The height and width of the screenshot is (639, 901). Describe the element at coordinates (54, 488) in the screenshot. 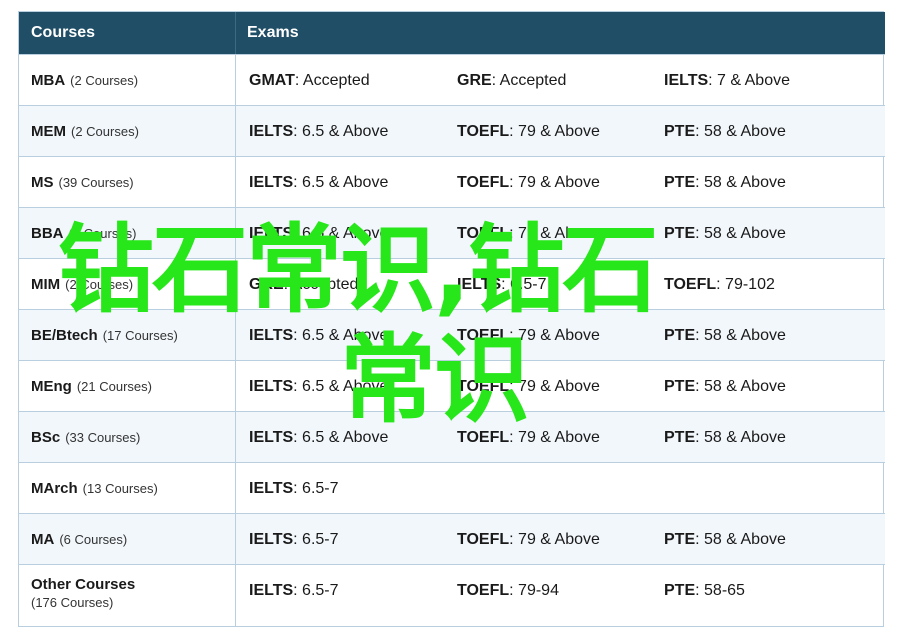

I see `course-name: MArch` at that location.